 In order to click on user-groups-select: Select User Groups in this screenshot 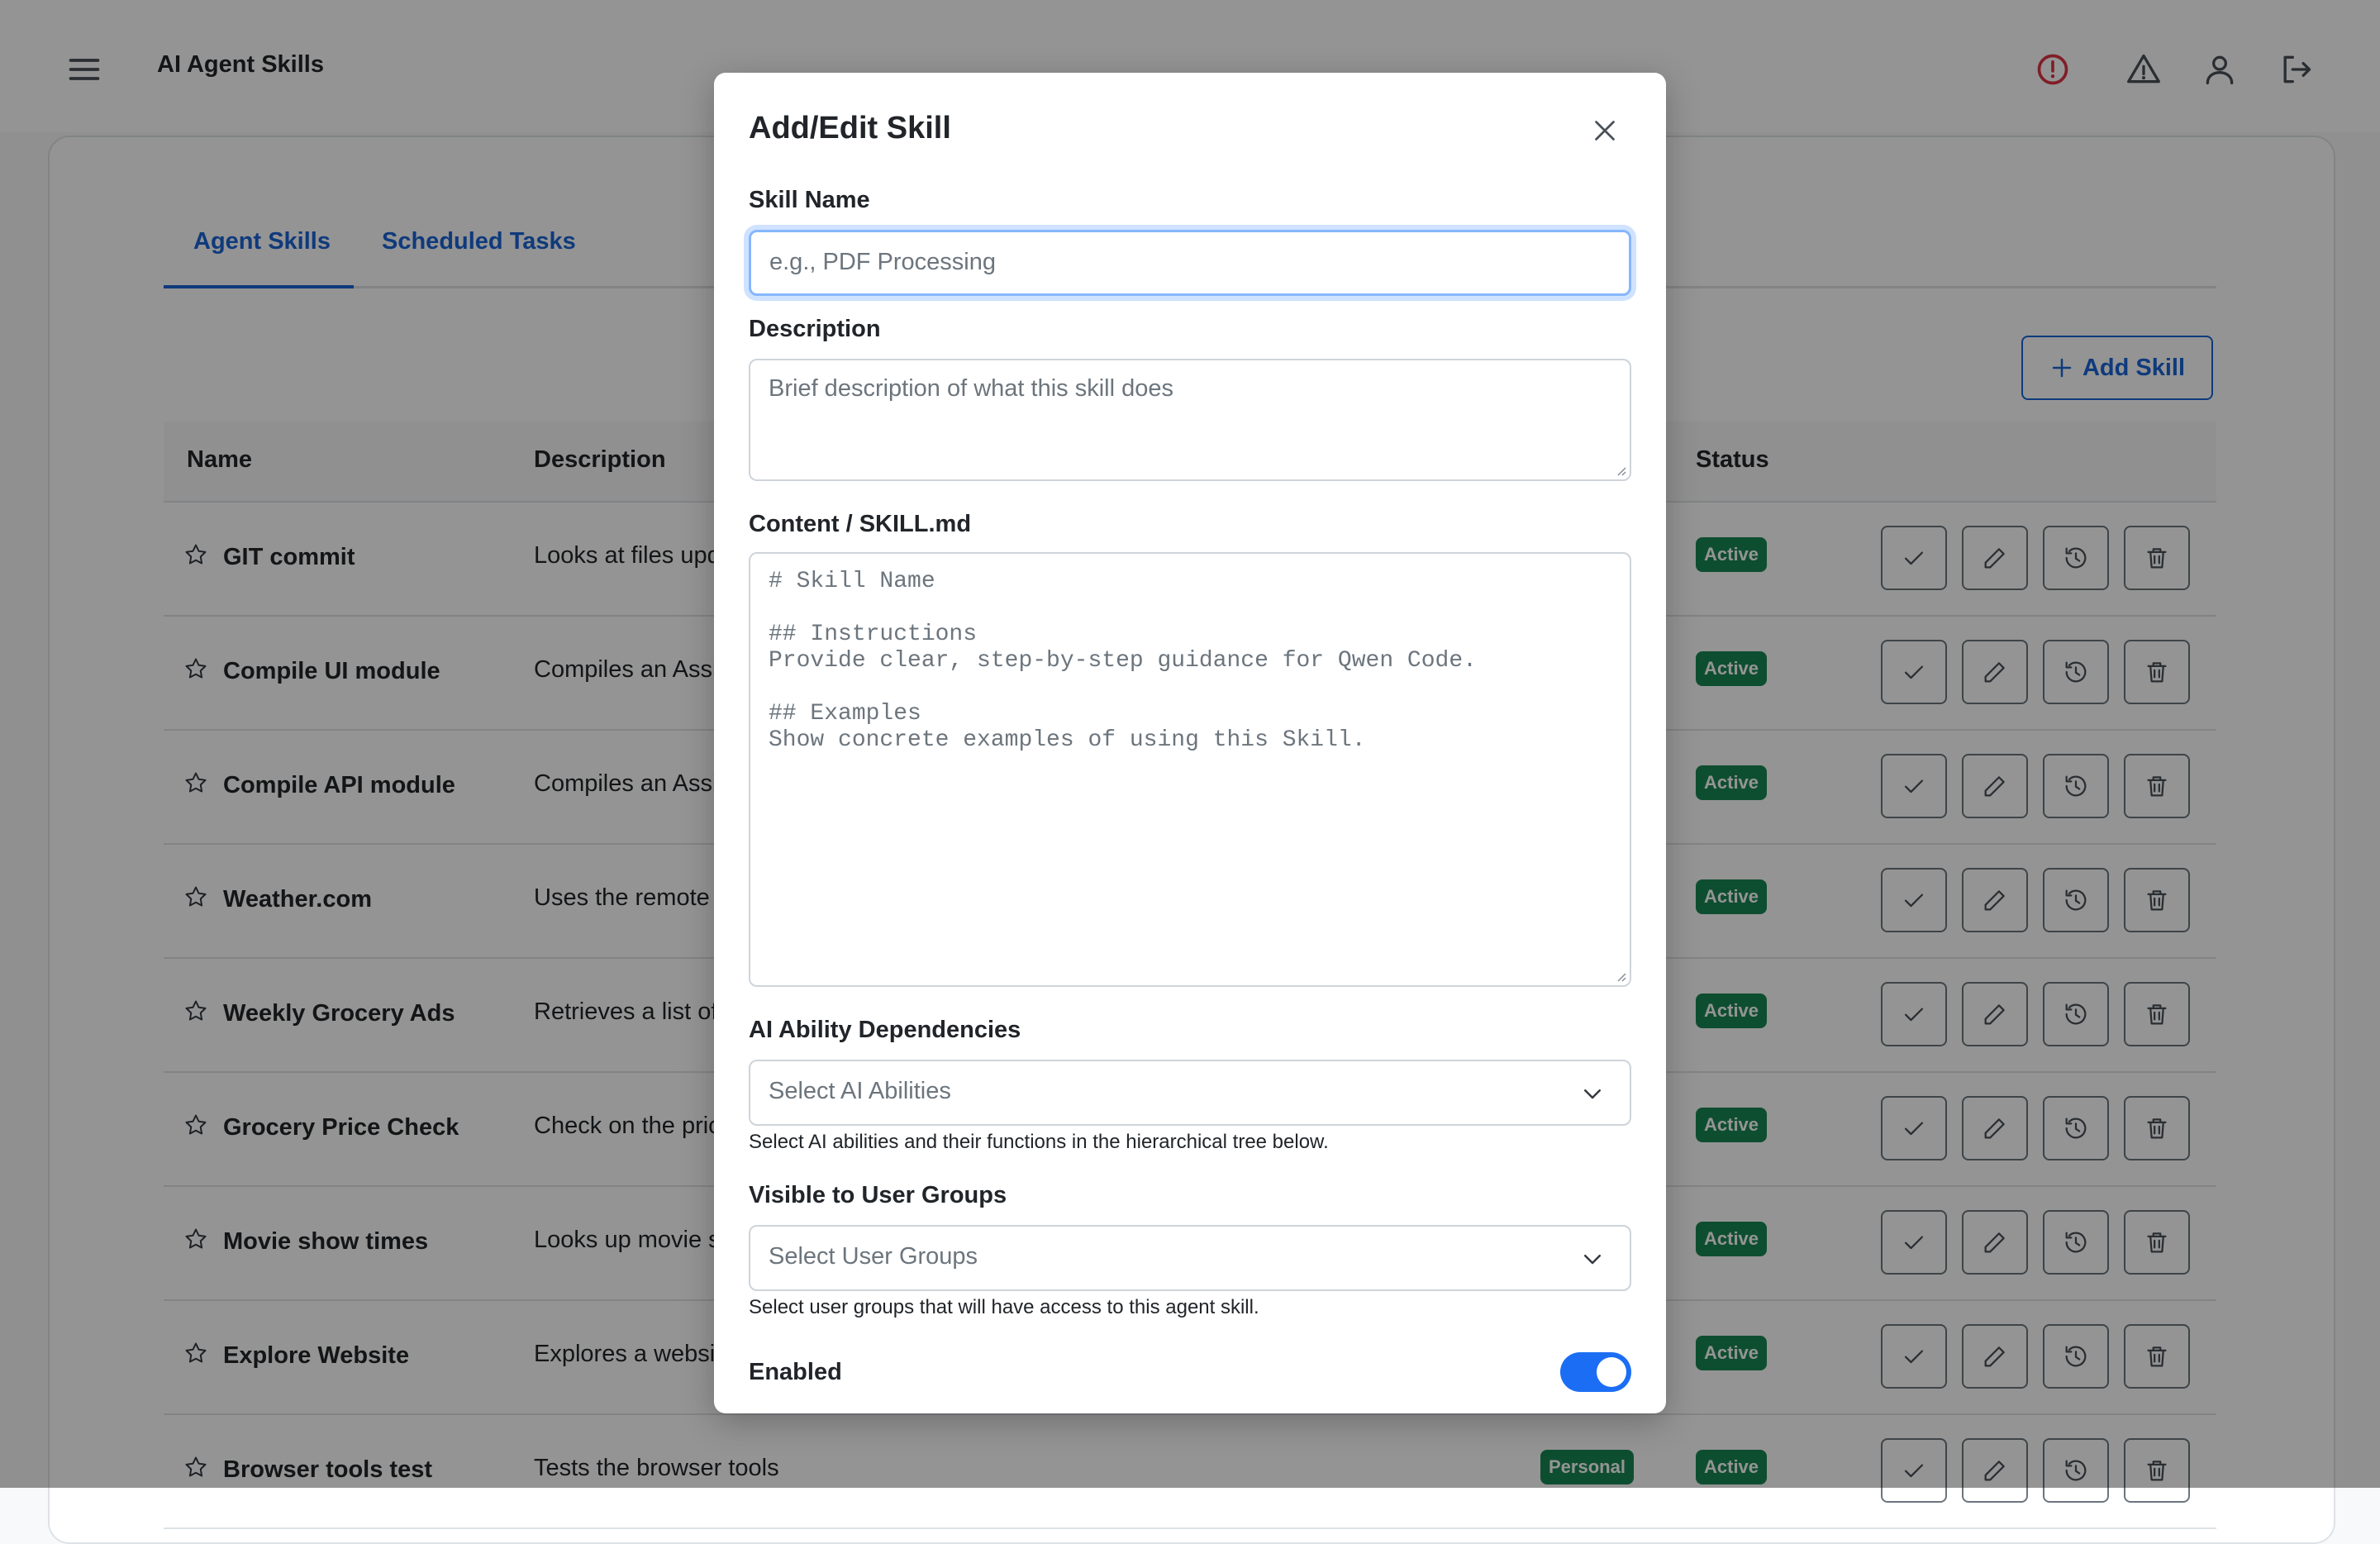, I will do `click(1190, 1258)`.